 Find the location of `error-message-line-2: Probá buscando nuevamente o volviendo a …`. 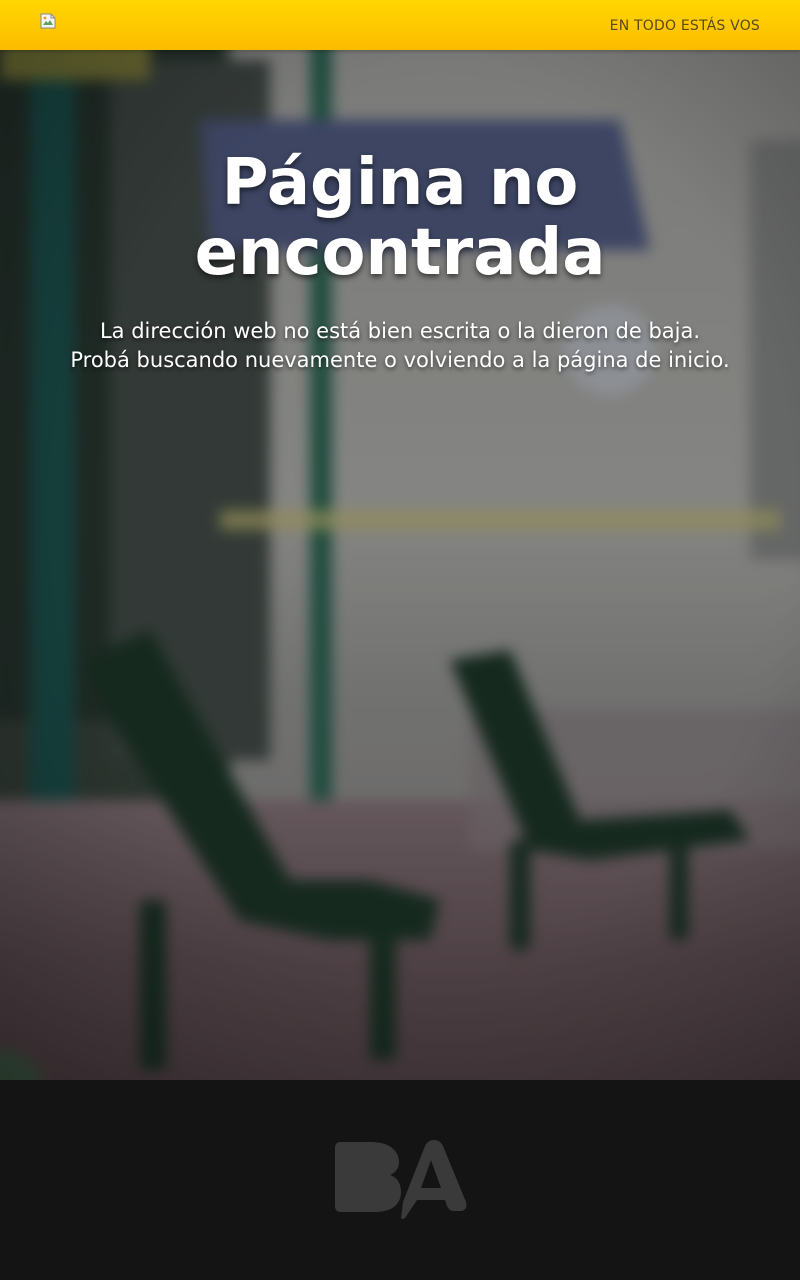

error-message-line-2: Probá buscando nuevamente o volviendo a … is located at coordinates (400, 360).